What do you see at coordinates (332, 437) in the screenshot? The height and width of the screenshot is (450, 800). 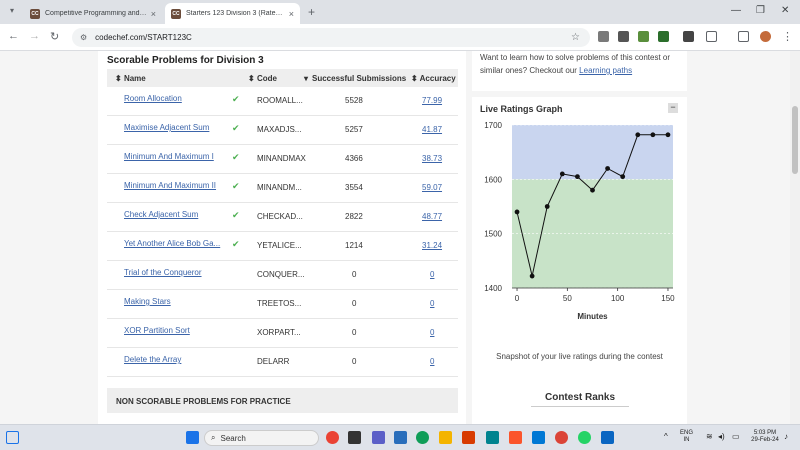 I see `copilot-icon` at bounding box center [332, 437].